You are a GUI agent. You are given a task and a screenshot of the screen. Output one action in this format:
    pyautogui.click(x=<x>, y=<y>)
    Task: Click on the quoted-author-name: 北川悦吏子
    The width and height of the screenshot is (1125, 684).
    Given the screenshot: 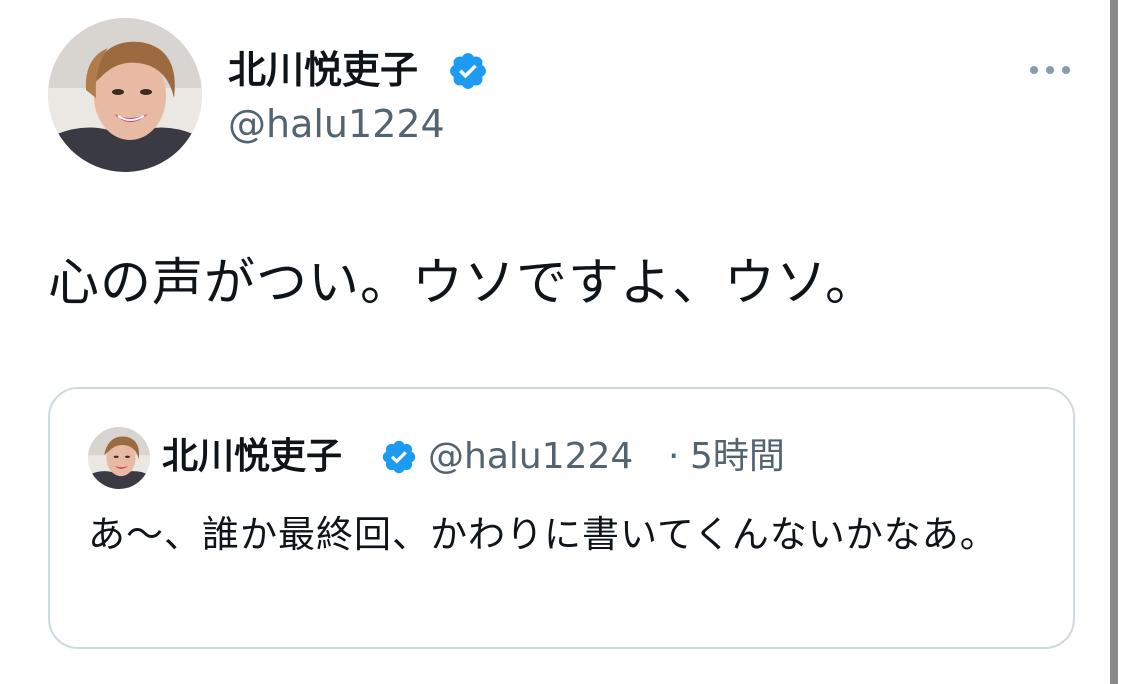 What is the action you would take?
    pyautogui.click(x=252, y=457)
    